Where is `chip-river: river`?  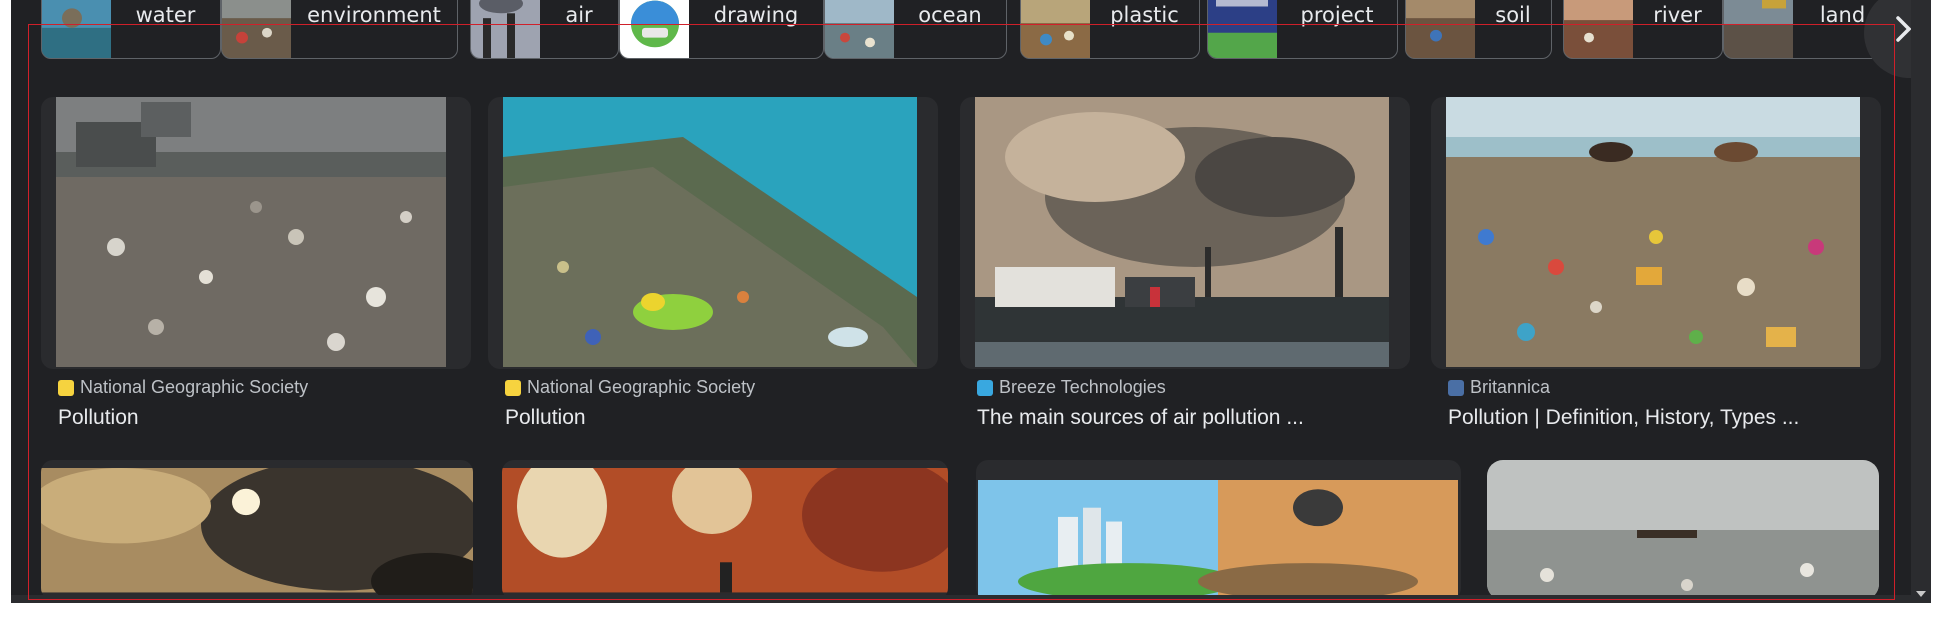 chip-river: river is located at coordinates (1643, 29).